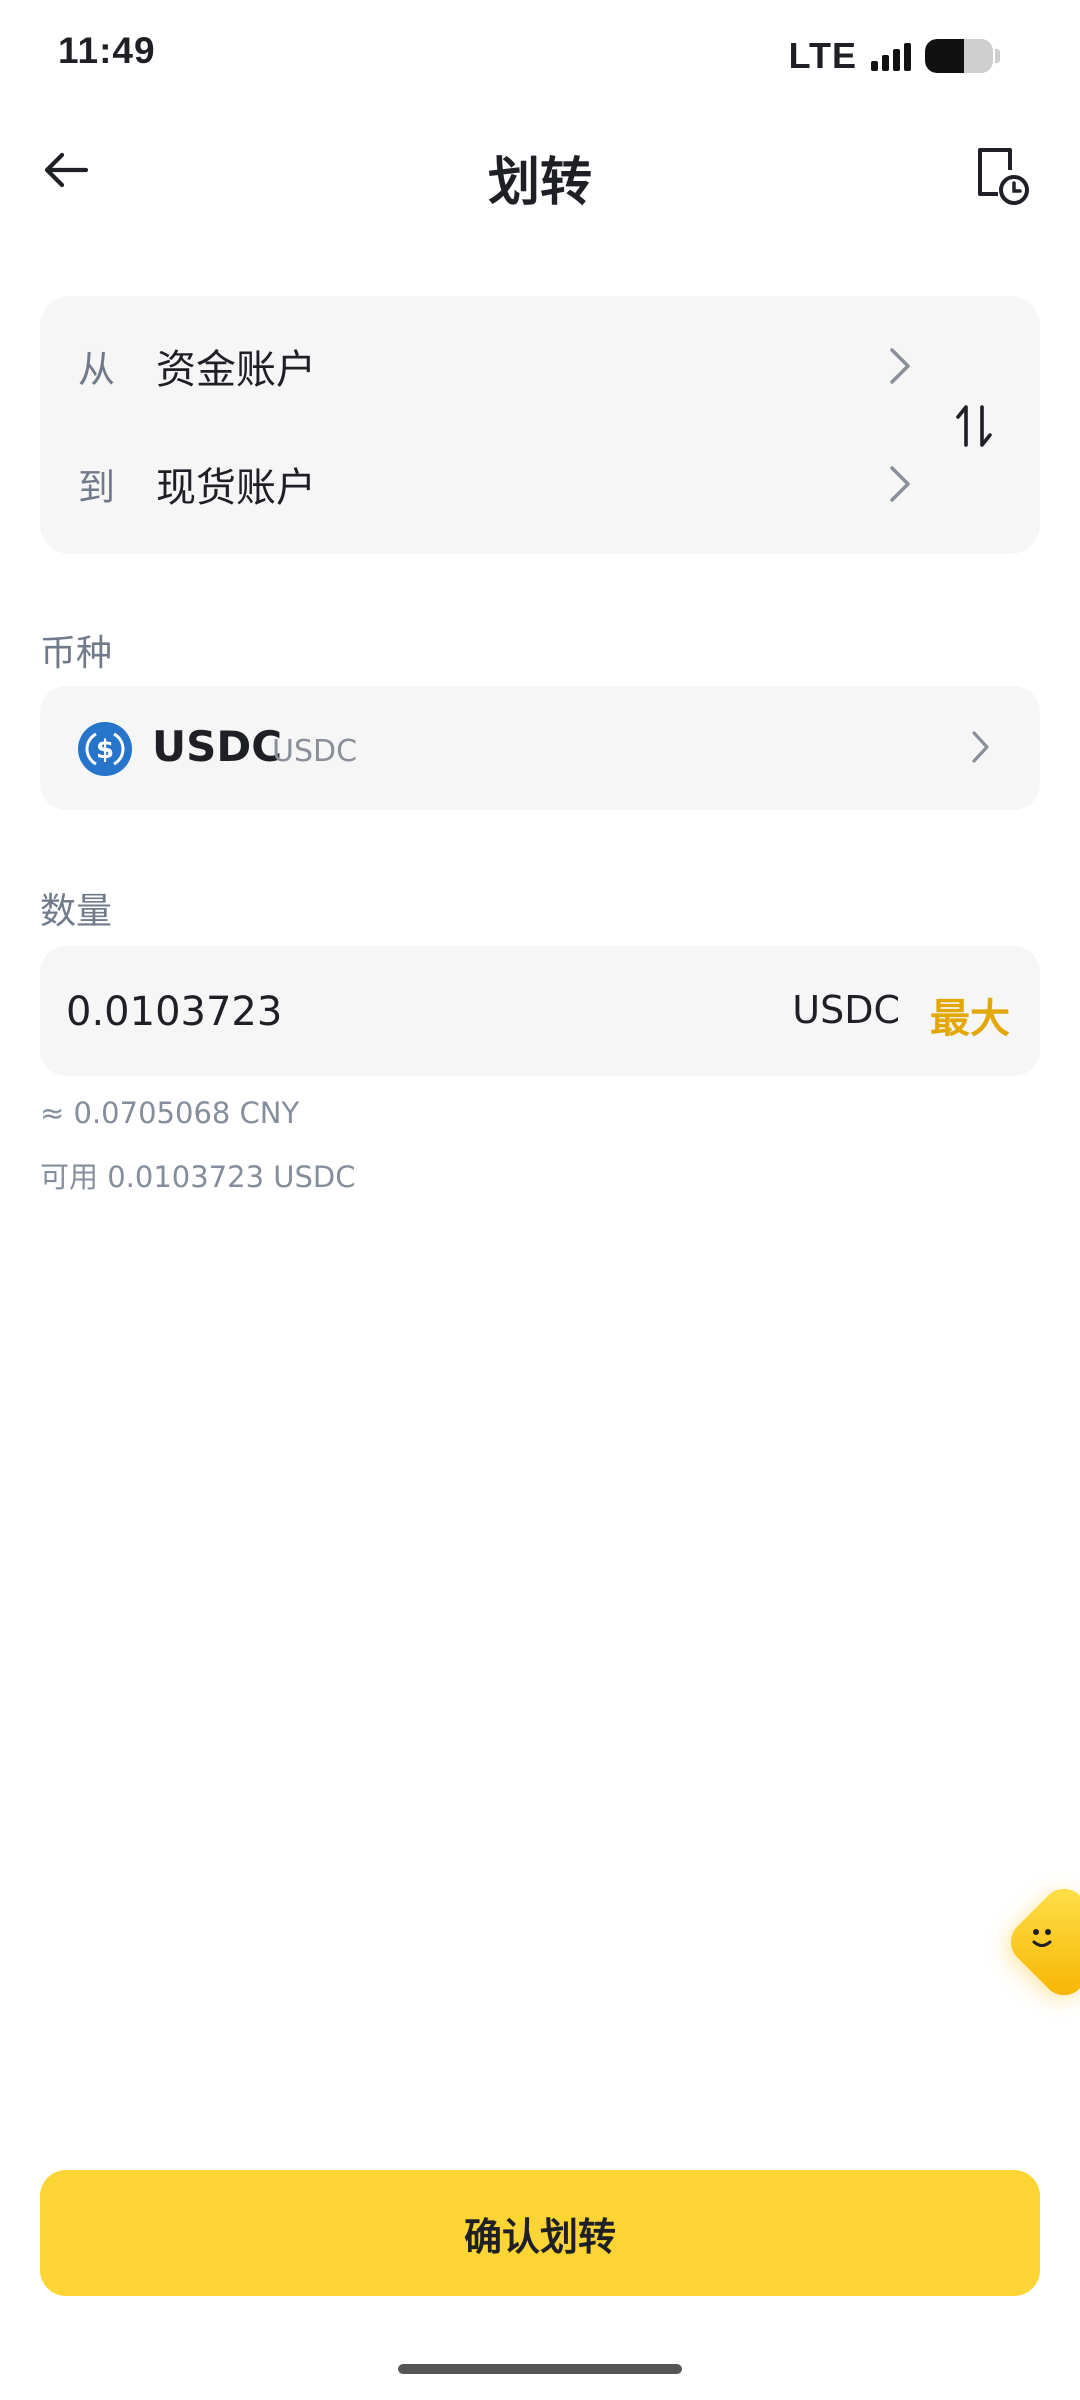  Describe the element at coordinates (69, 1177) in the screenshot. I see `available-label: 可用` at that location.